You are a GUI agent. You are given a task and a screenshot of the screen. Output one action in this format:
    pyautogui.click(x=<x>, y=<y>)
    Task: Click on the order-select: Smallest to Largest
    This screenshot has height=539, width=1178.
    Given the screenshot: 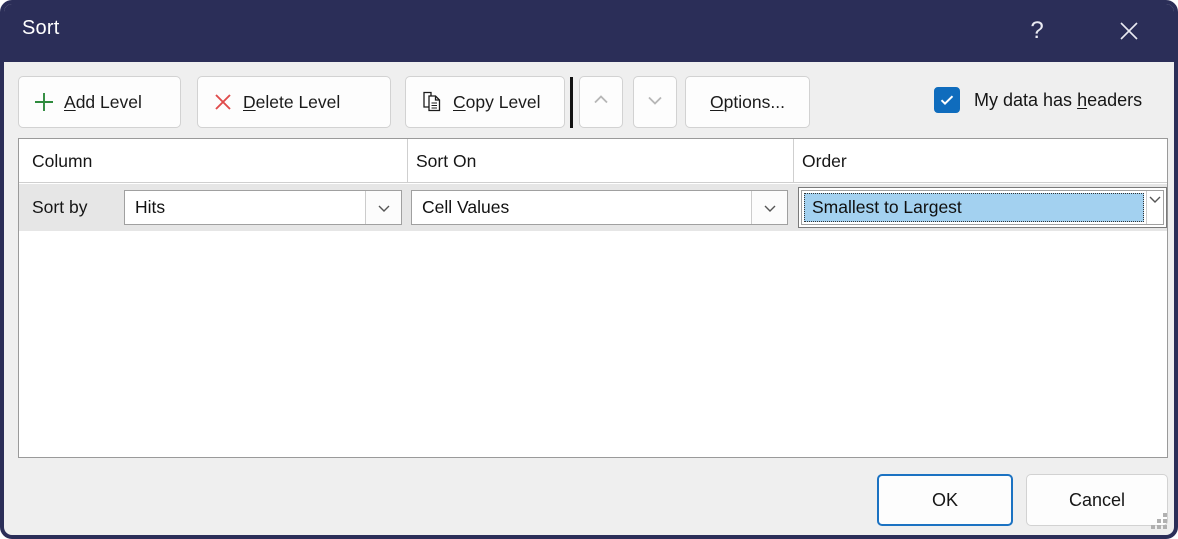 What is the action you would take?
    pyautogui.click(x=982, y=207)
    